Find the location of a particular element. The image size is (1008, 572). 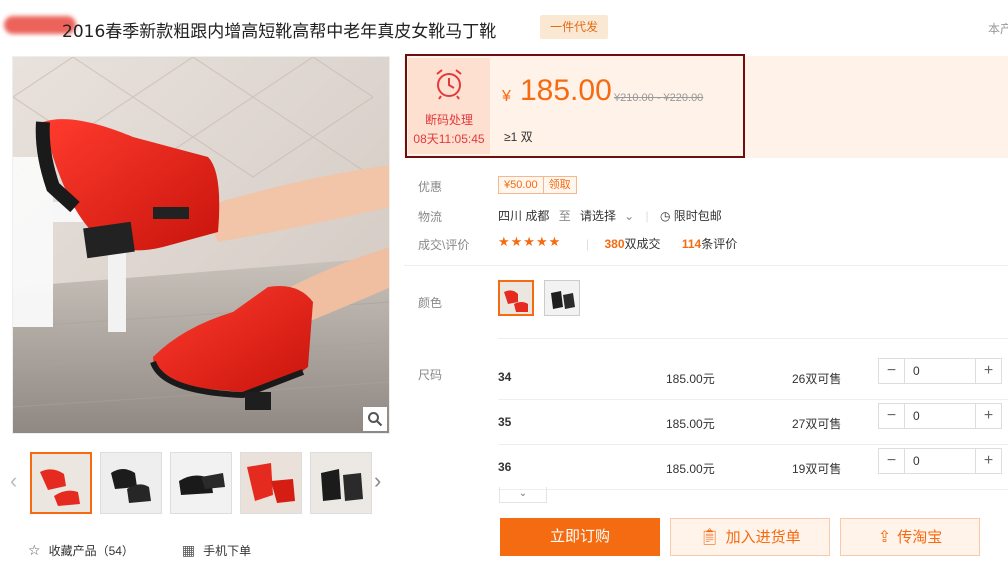

ship-to-word: 至 is located at coordinates (564, 216).